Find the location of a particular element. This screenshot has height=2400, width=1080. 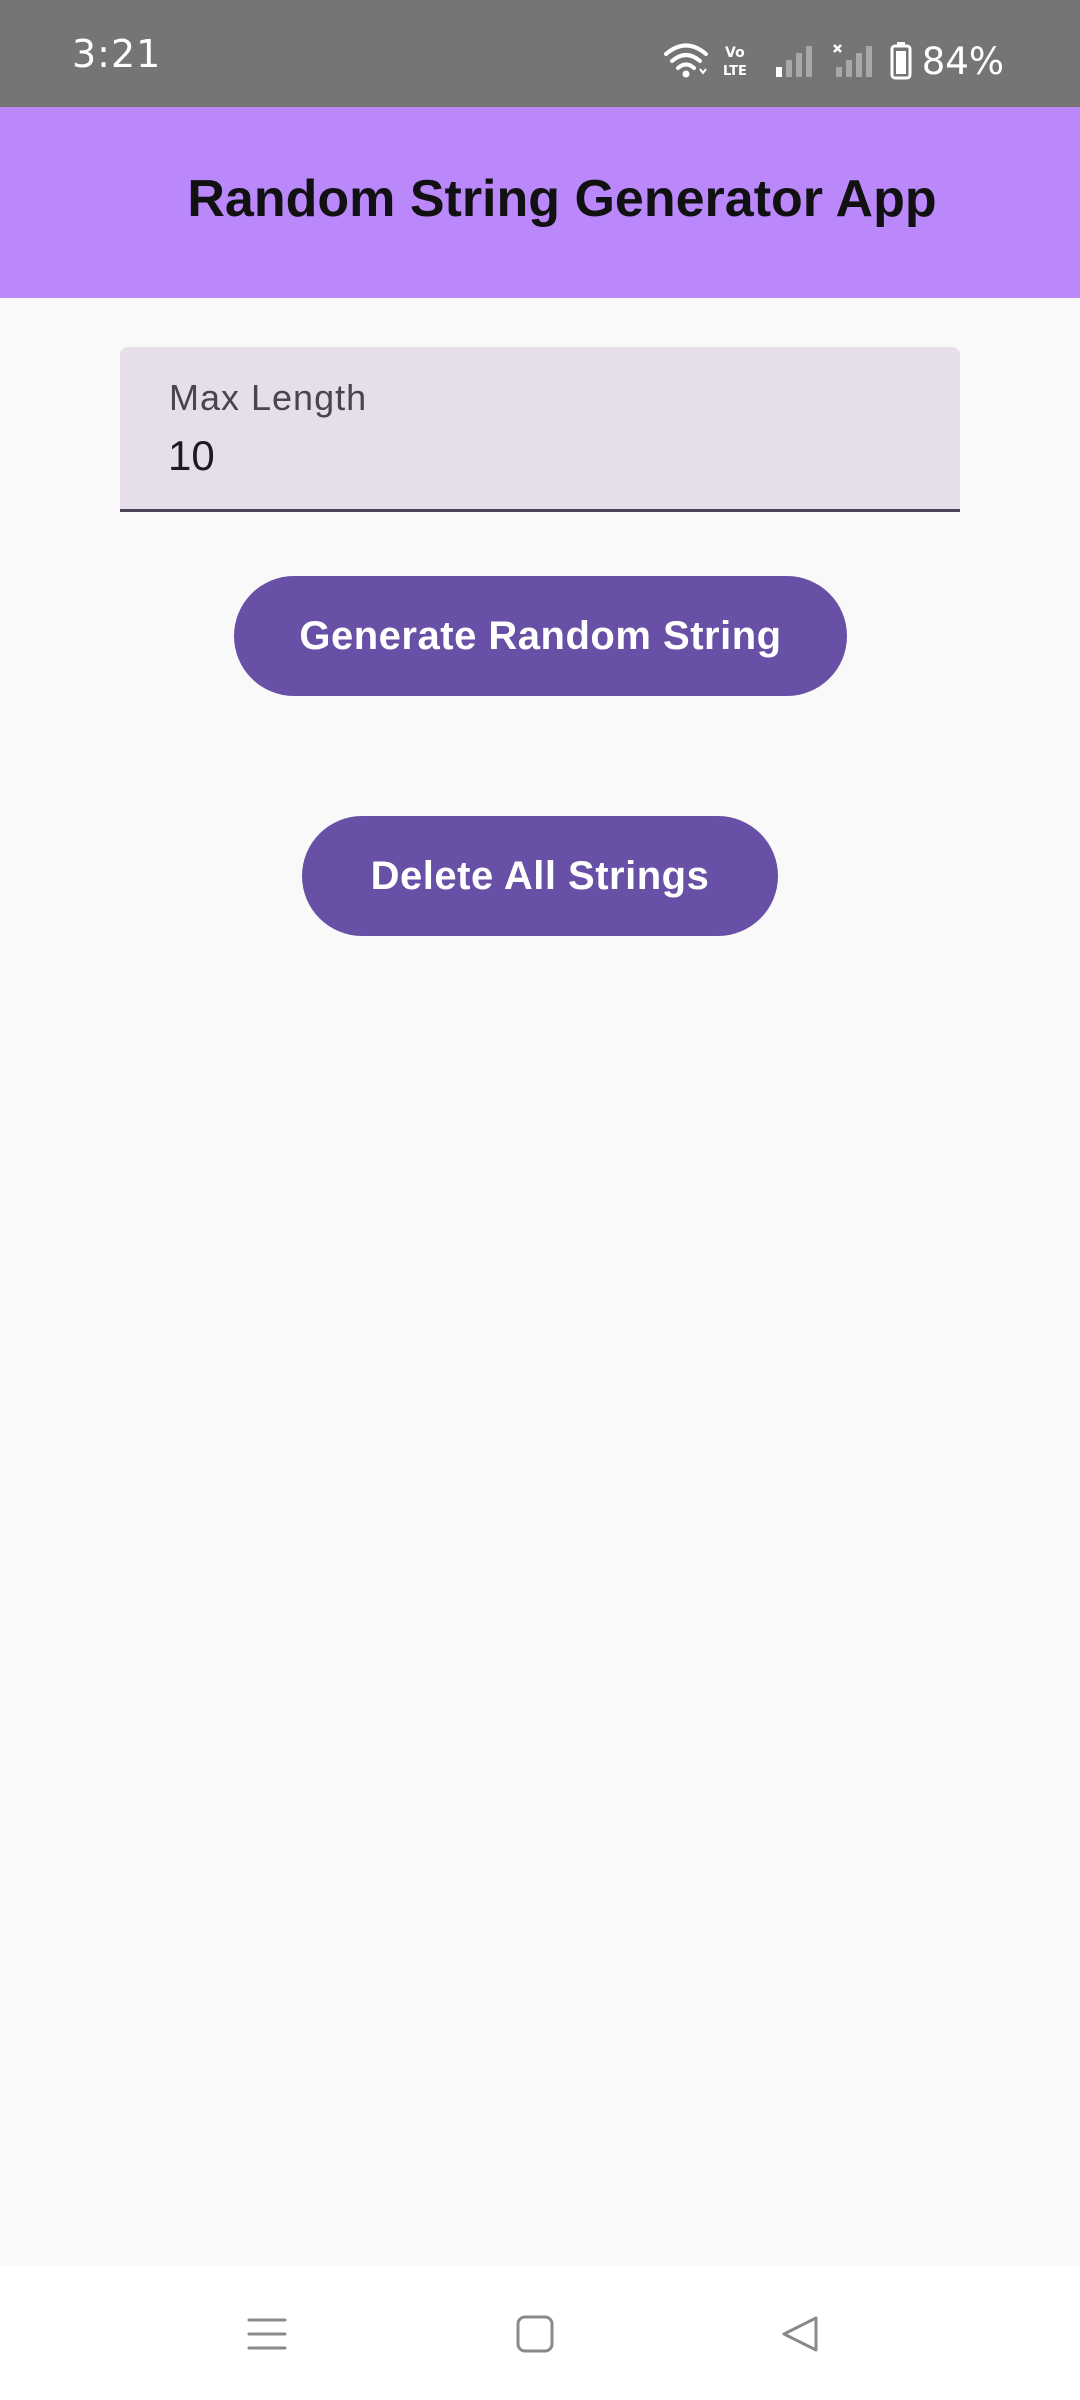

status-icons: Vo LTE 84% is located at coordinates (833, 61).